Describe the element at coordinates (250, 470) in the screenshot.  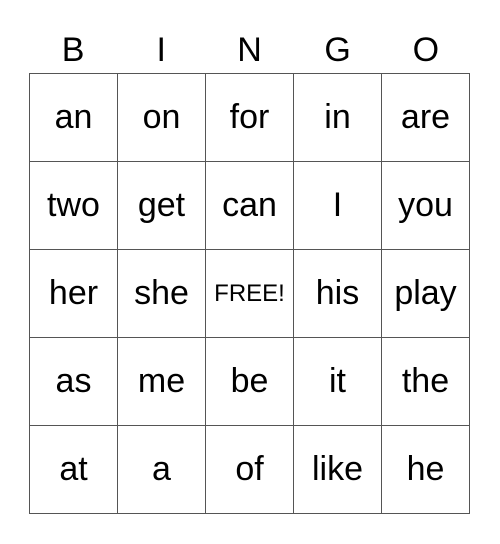
I see `bingo-cell: of` at that location.